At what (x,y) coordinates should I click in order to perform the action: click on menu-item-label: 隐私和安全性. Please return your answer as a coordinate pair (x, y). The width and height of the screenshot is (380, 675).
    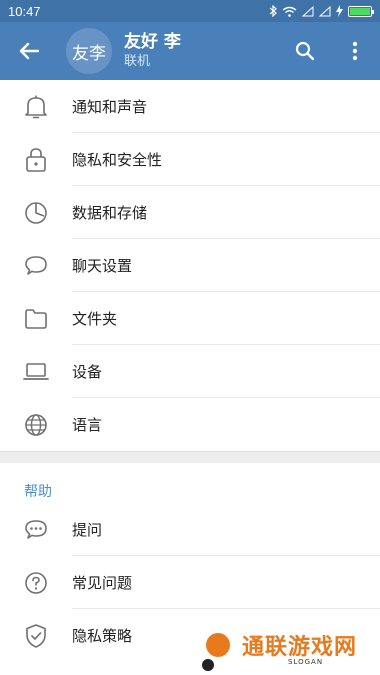
    Looking at the image, I should click on (117, 160).